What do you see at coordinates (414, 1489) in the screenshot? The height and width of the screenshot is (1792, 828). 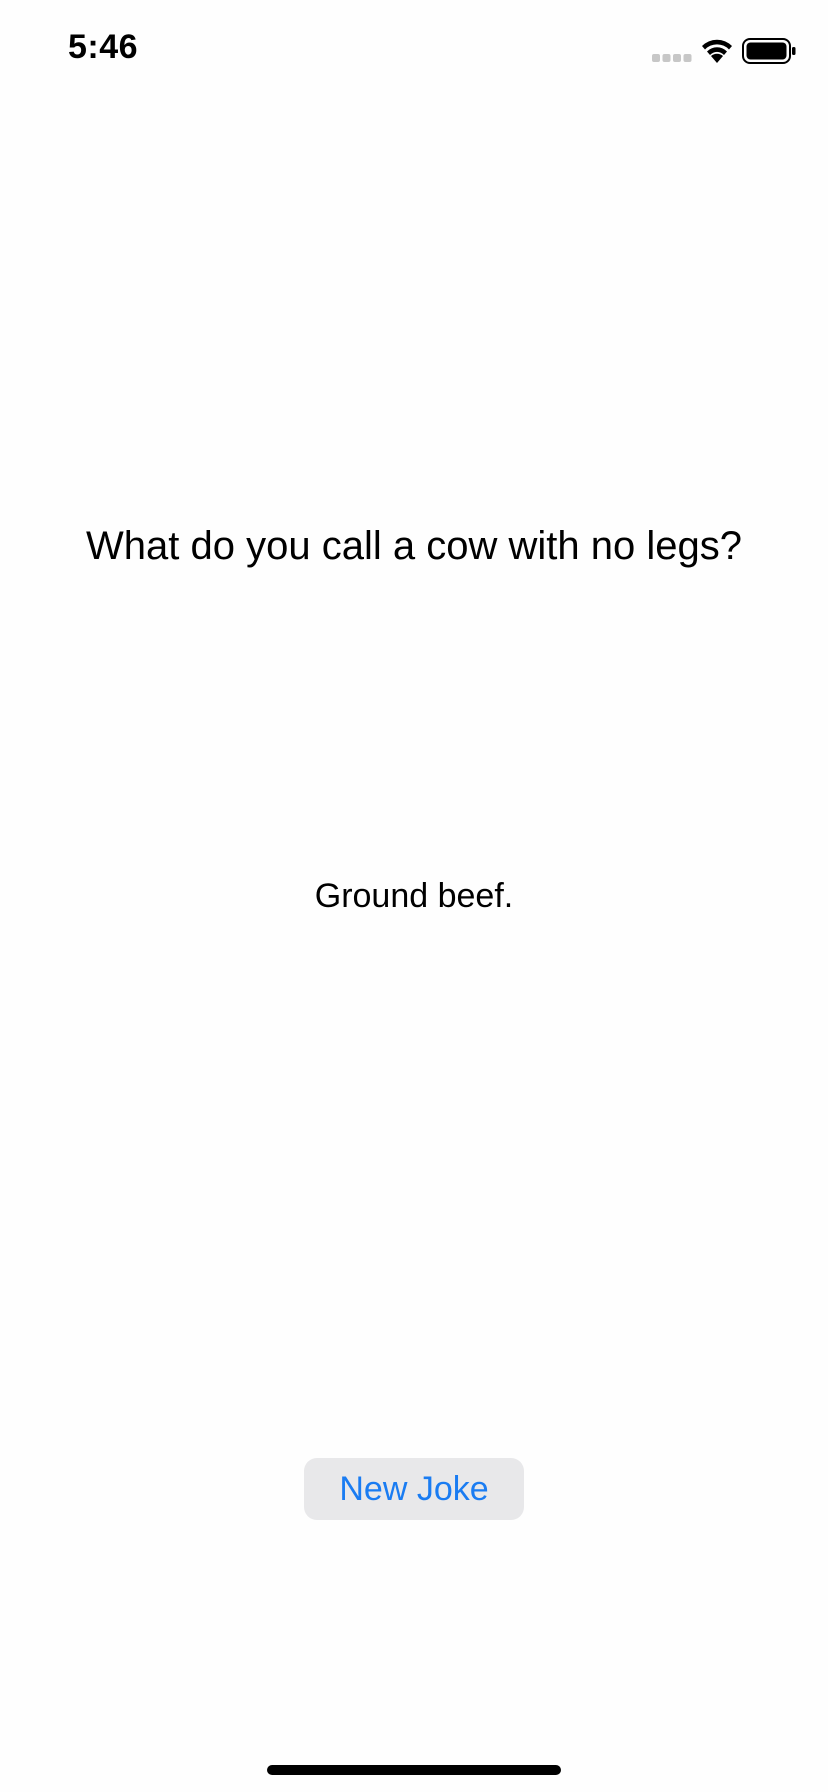 I see `new-joke-button: New Joke` at bounding box center [414, 1489].